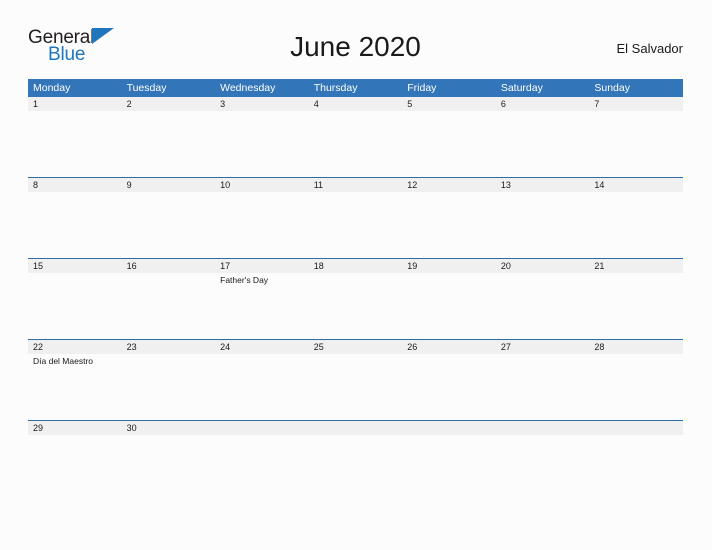  Describe the element at coordinates (636, 347) in the screenshot. I see `day-number: 28` at that location.